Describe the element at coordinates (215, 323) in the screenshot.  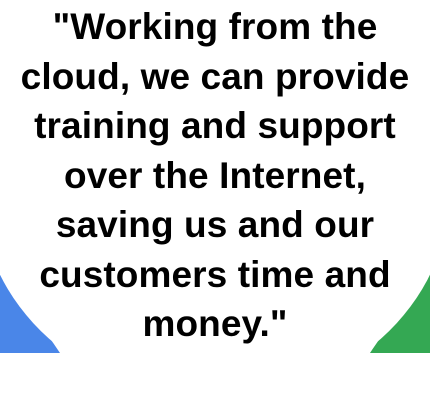
I see `quote-line-7: money."` at that location.